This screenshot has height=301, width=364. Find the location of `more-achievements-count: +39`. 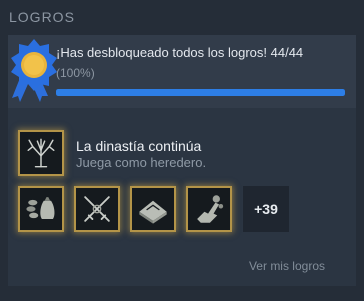

more-achievements-count: +39 is located at coordinates (266, 209).